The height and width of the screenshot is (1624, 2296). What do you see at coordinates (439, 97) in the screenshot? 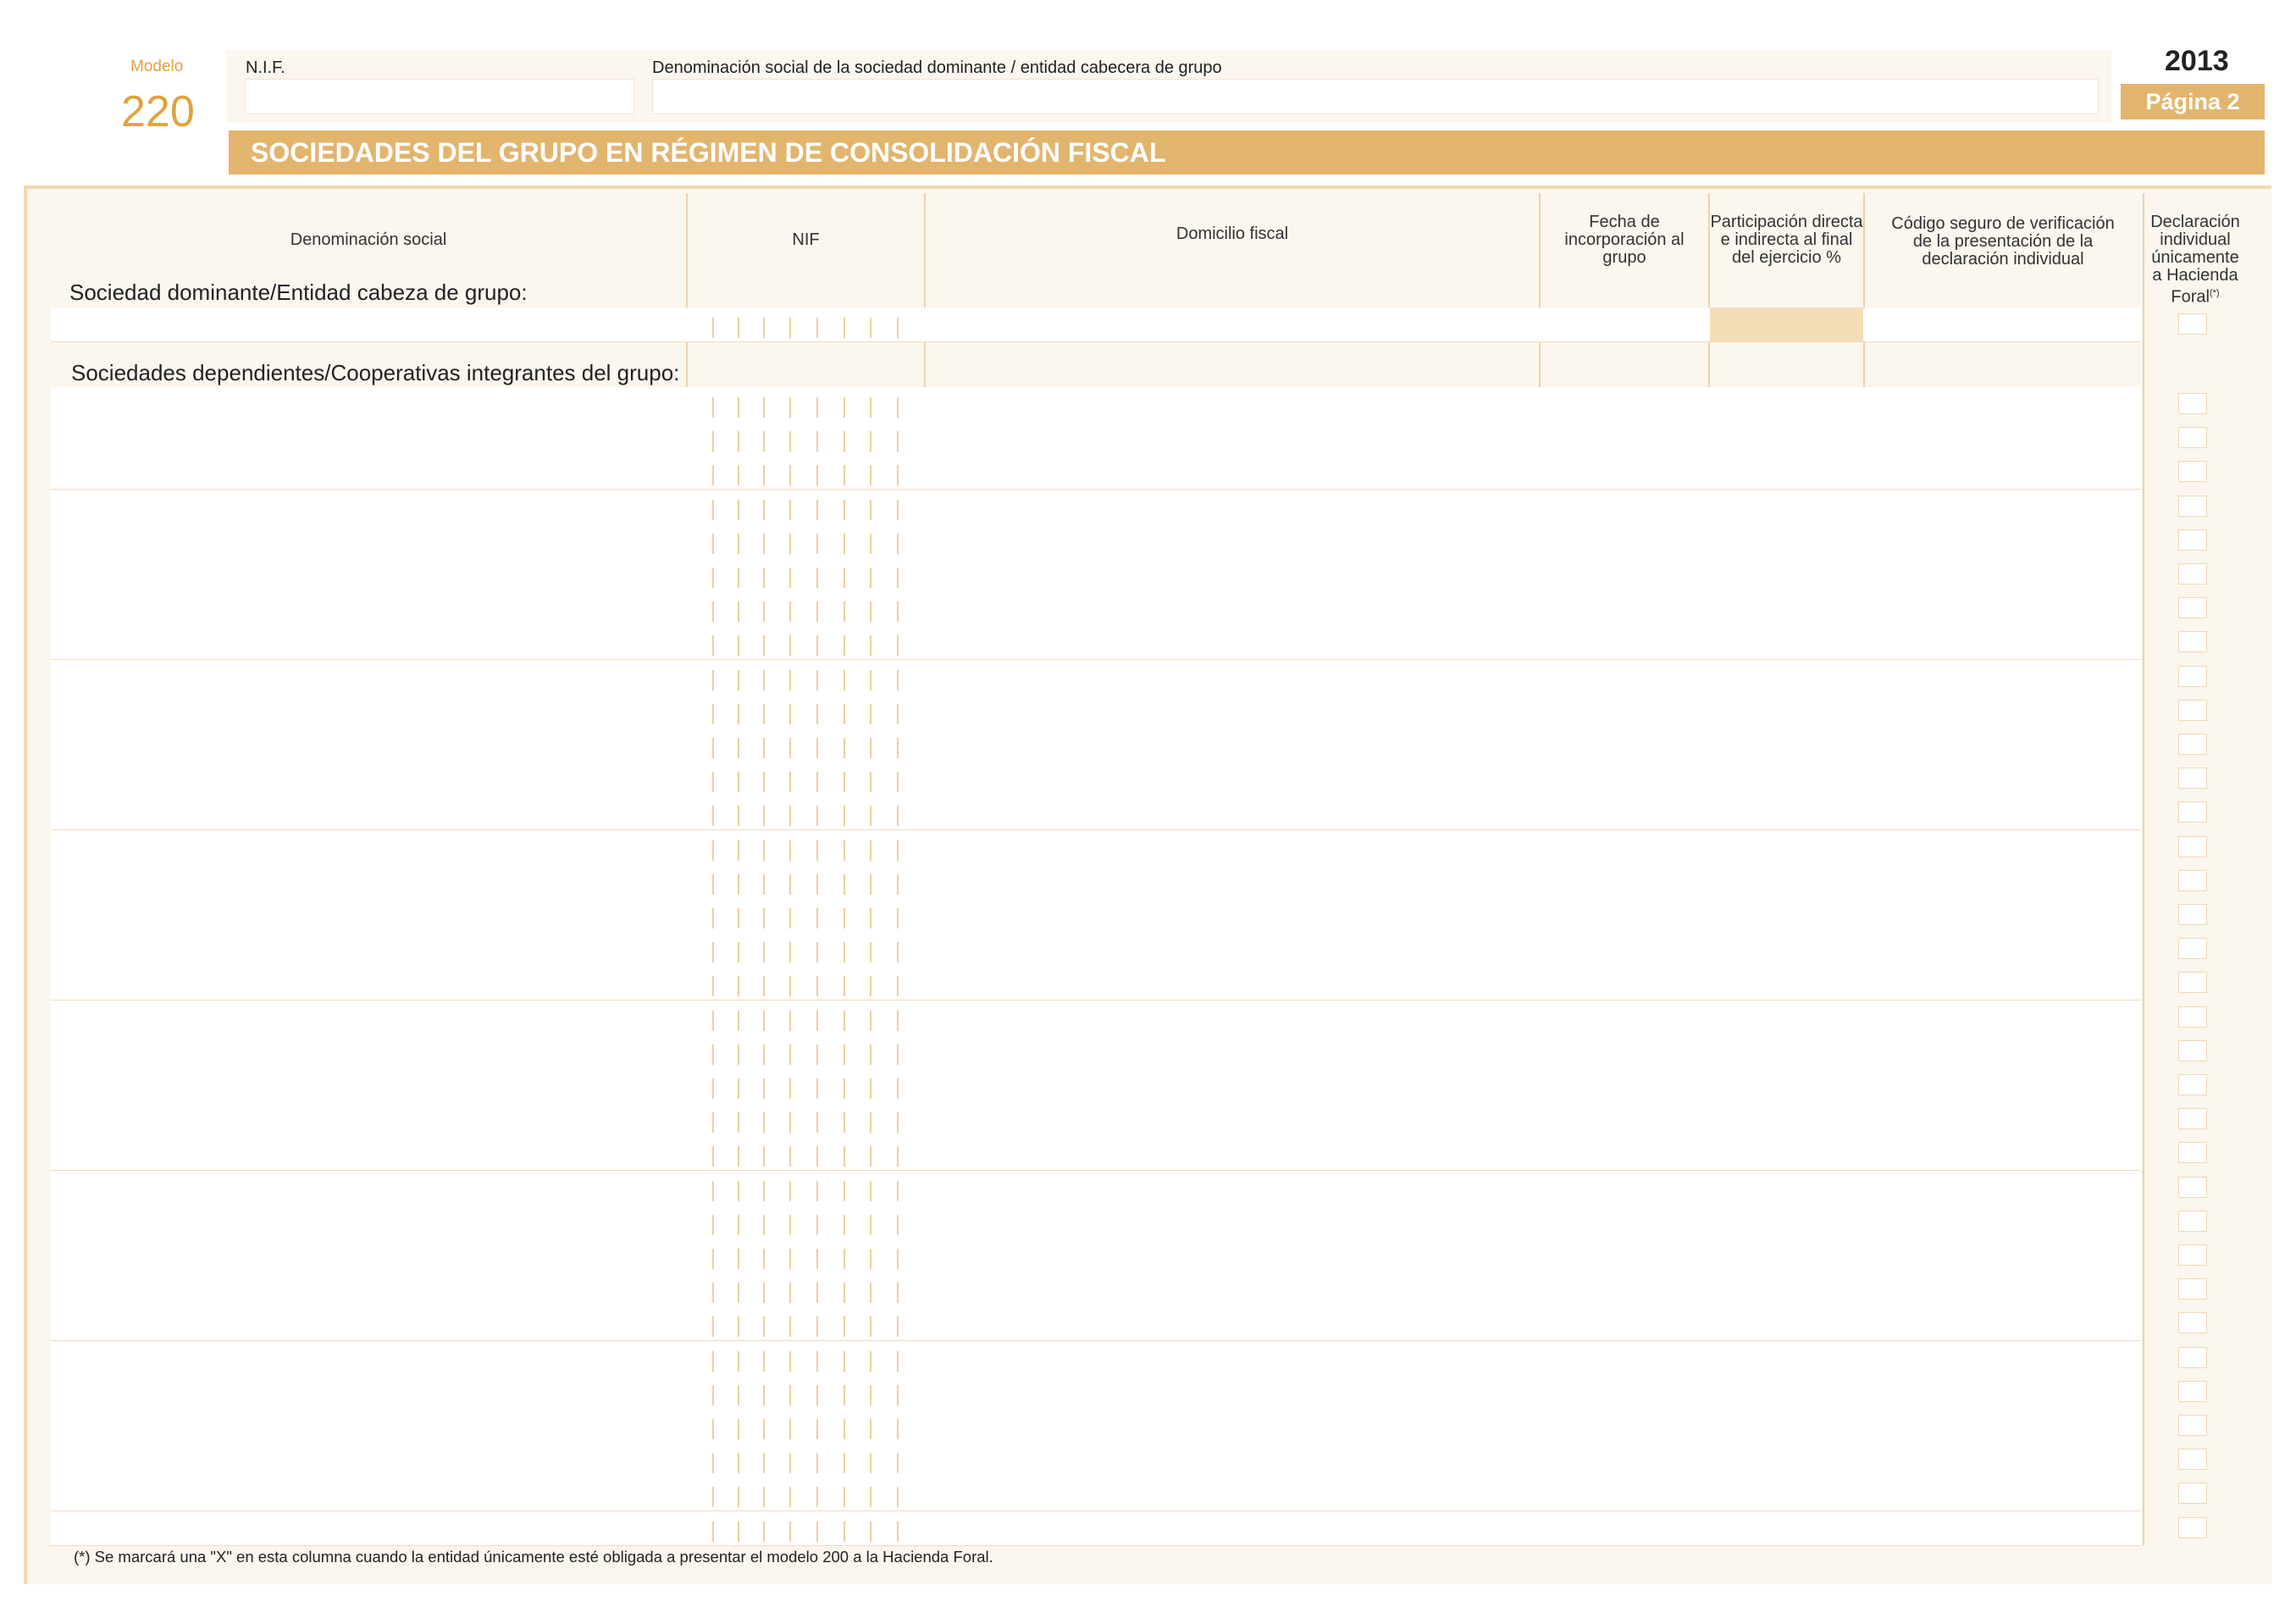
I see `nif-field` at bounding box center [439, 97].